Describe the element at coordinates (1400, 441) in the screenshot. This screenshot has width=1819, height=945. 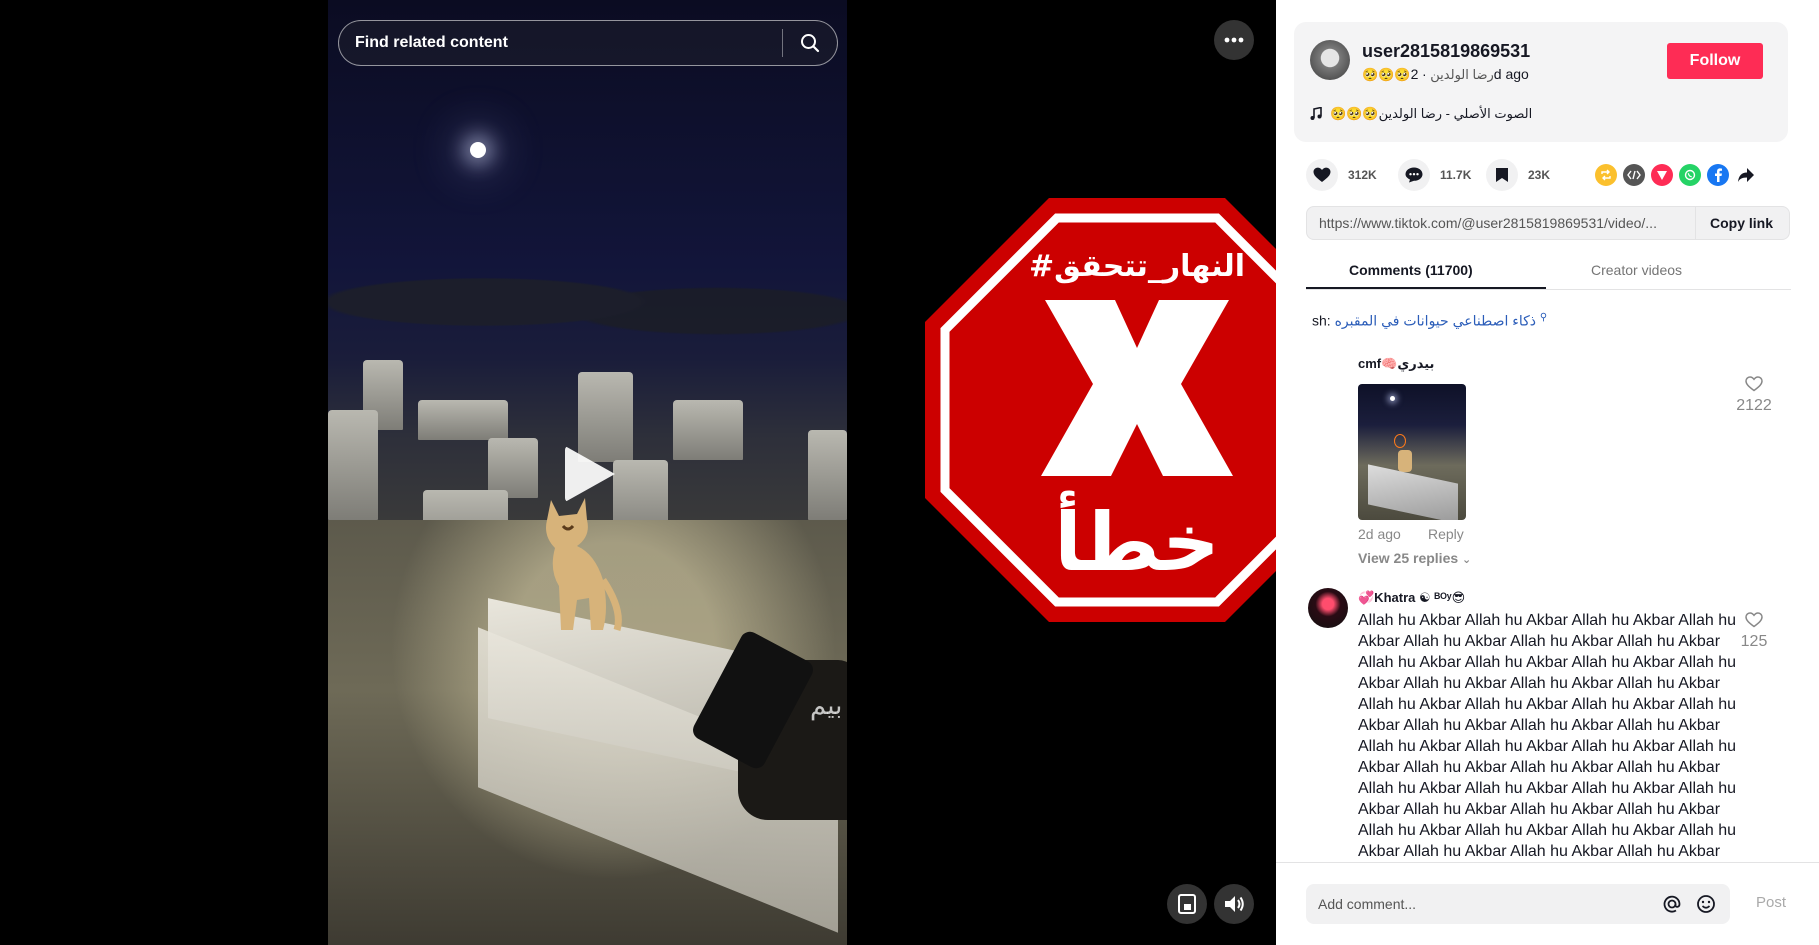
I see `highlight-circle` at that location.